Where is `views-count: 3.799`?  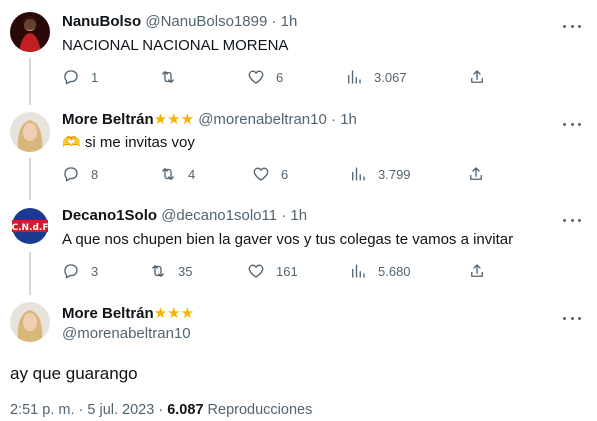 views-count: 3.799 is located at coordinates (394, 174).